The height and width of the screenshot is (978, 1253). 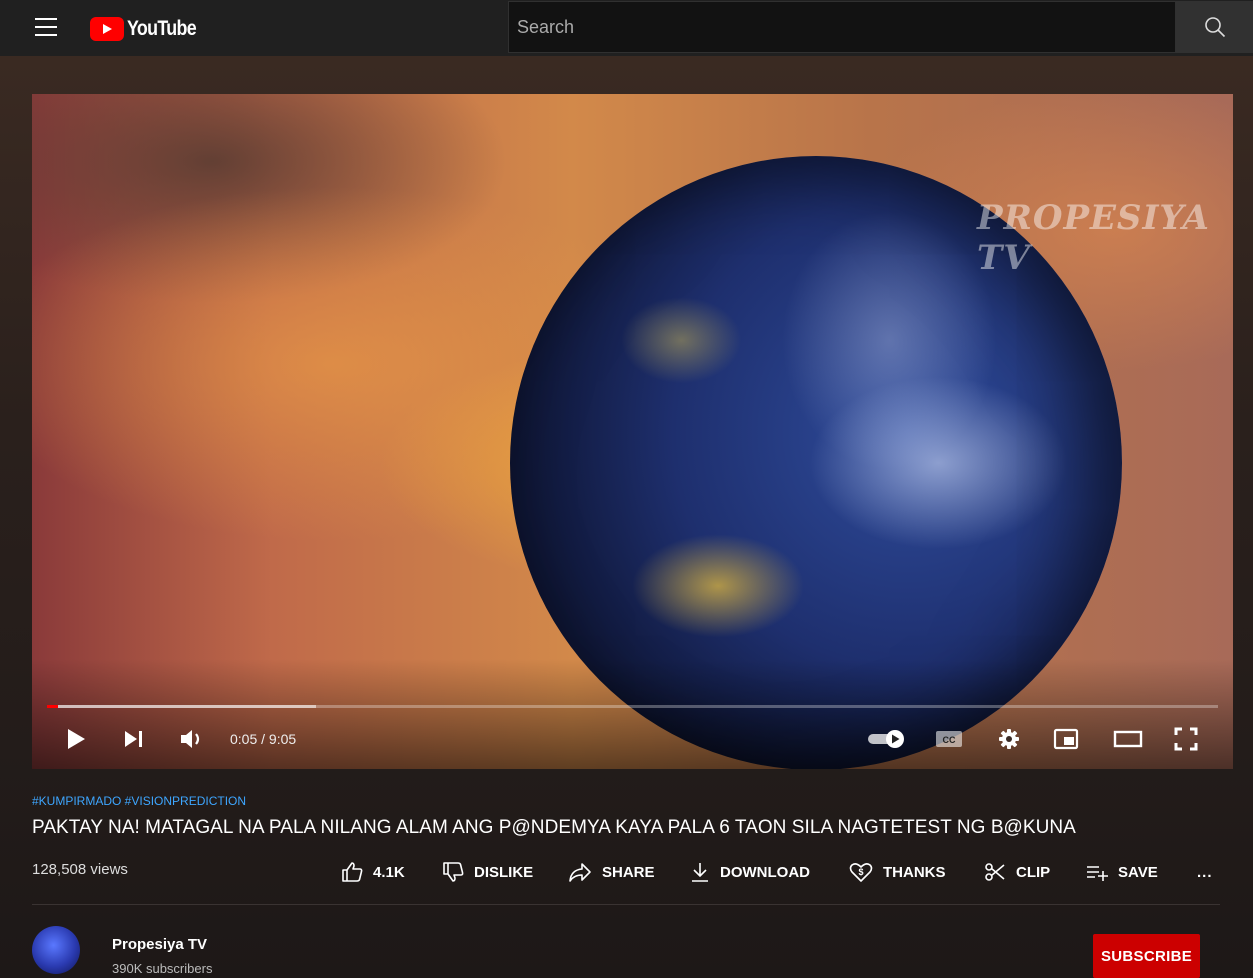 I want to click on save-label: SAVE, so click(x=1138, y=872).